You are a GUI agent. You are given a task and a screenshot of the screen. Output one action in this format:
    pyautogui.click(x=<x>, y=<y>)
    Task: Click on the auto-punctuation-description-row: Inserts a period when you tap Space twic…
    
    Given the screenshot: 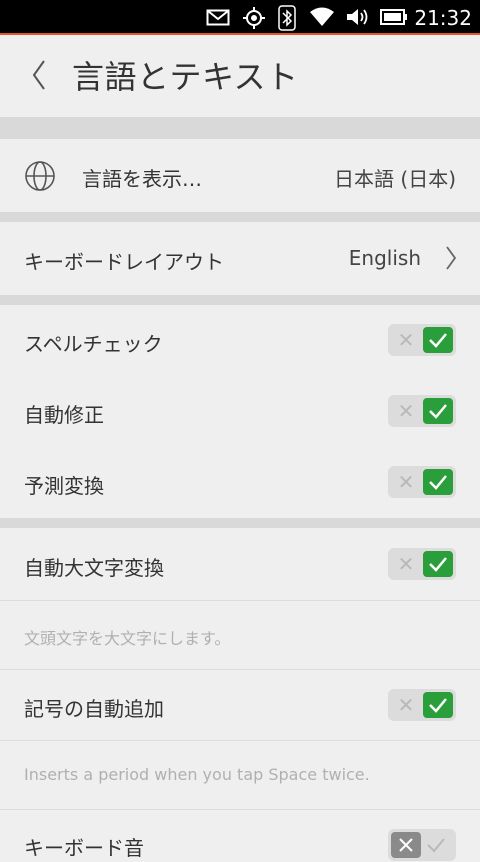 What is the action you would take?
    pyautogui.click(x=240, y=775)
    